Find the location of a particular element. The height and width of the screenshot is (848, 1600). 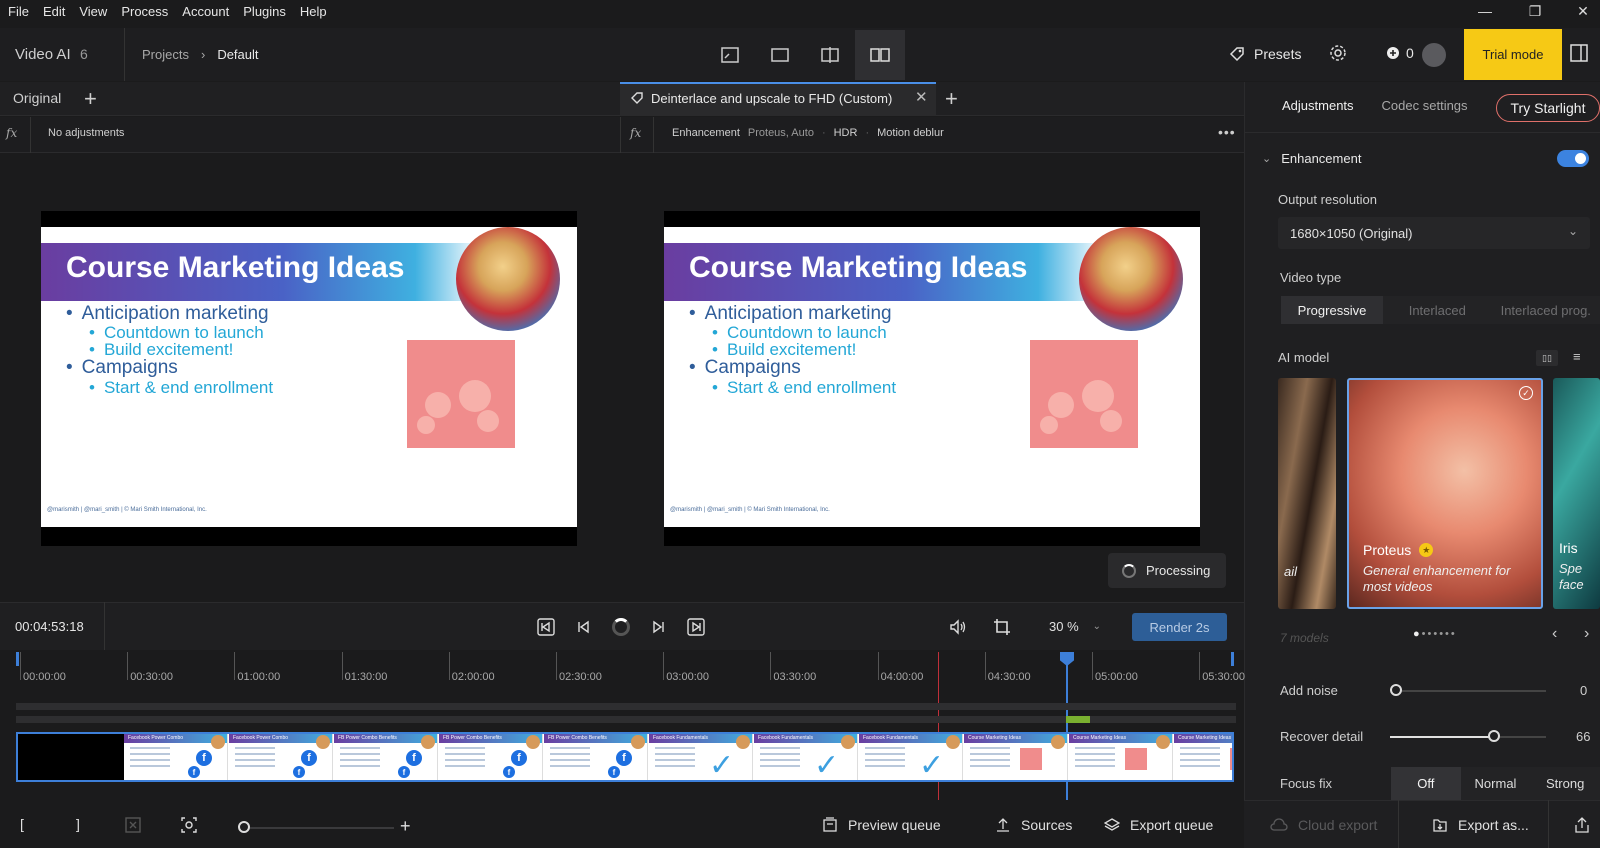

zoom-select: 30 % ⌄ is located at coordinates (1075, 626).